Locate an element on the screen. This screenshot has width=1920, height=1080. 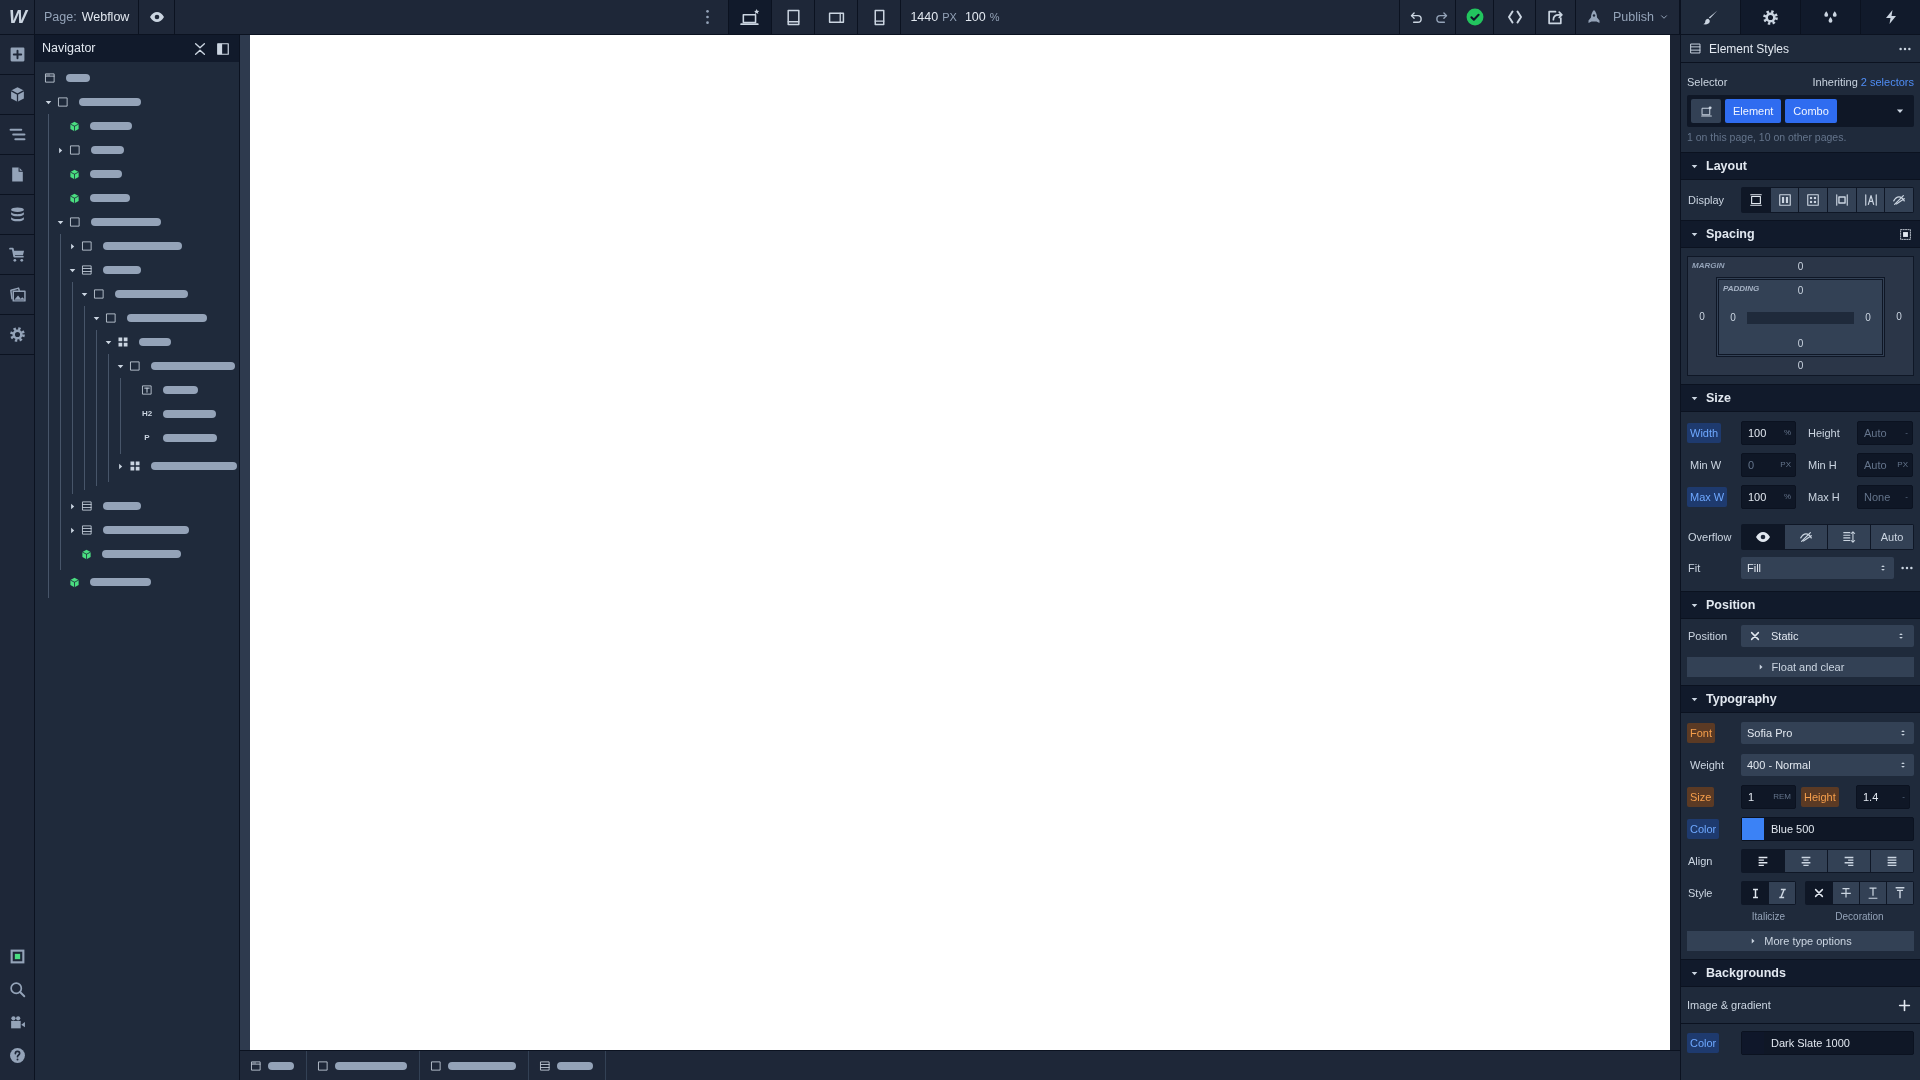
spacing-mode-icon is located at coordinates (1905, 234).